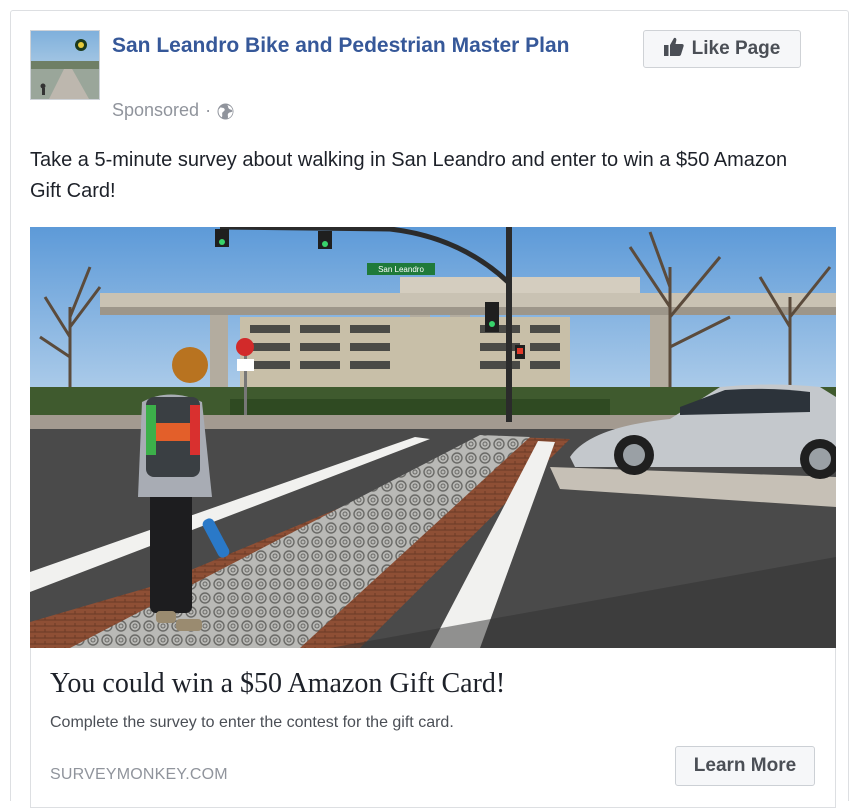 Image resolution: width=849 pixels, height=808 pixels. Describe the element at coordinates (745, 766) in the screenshot. I see `learn-more-button: Learn More` at that location.